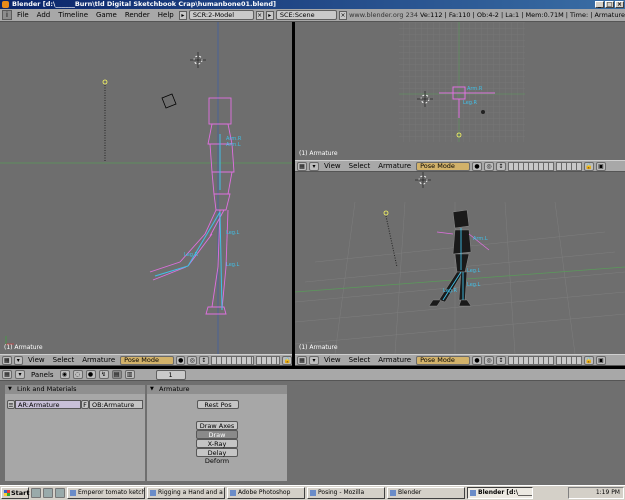  Describe the element at coordinates (182, 15) in the screenshot. I see `screen-browse-button: ▸` at that location.